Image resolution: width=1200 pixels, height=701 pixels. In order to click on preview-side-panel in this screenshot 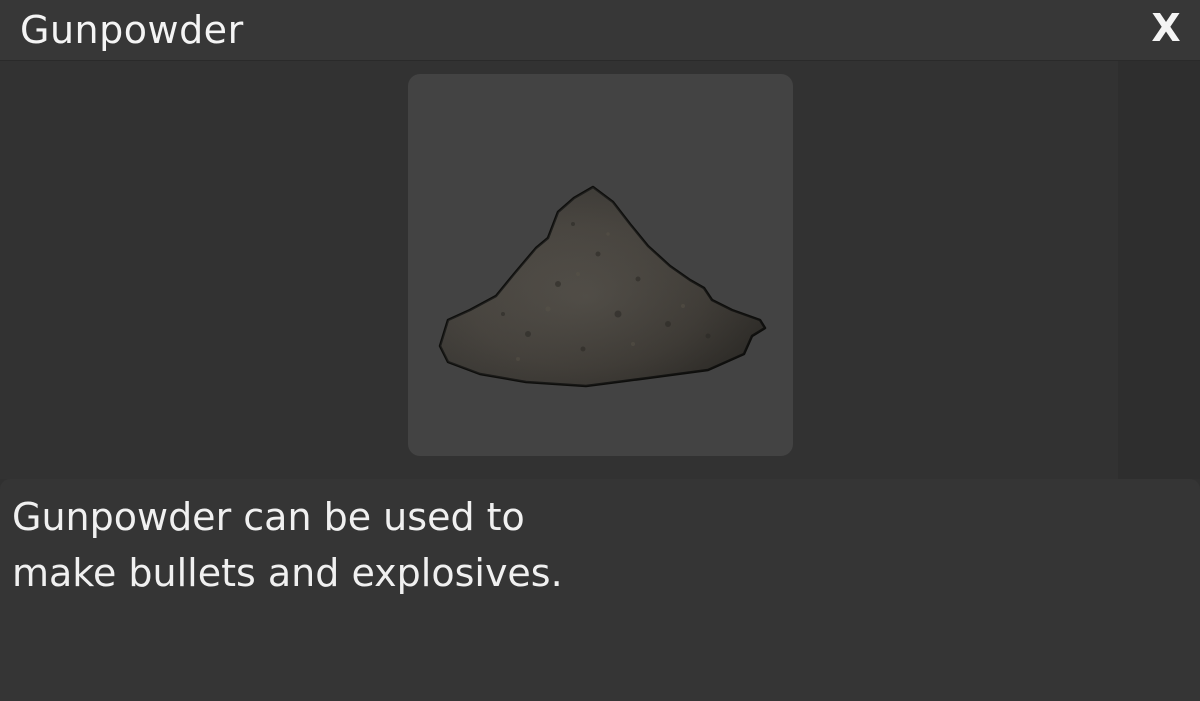, I will do `click(1159, 270)`.